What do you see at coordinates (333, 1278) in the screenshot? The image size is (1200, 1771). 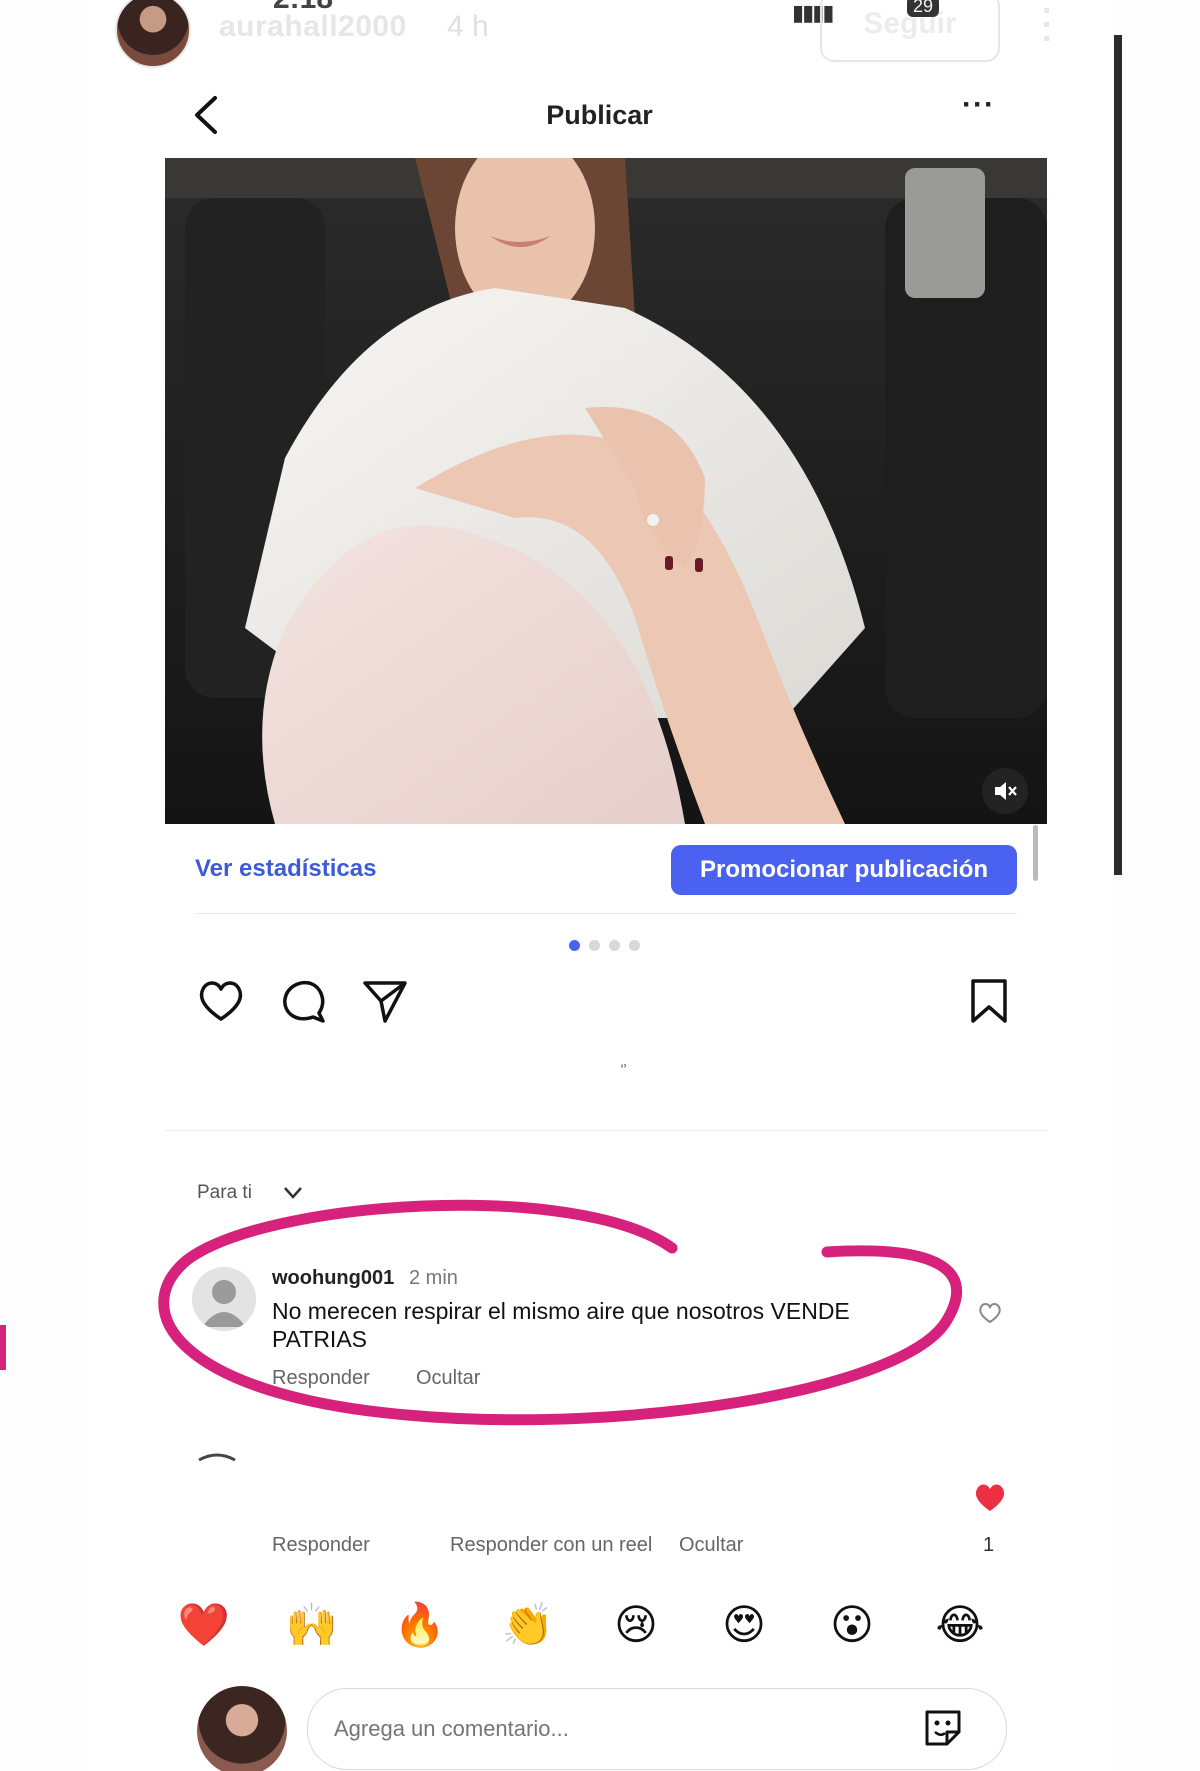 I see `comment-username: woohung001` at bounding box center [333, 1278].